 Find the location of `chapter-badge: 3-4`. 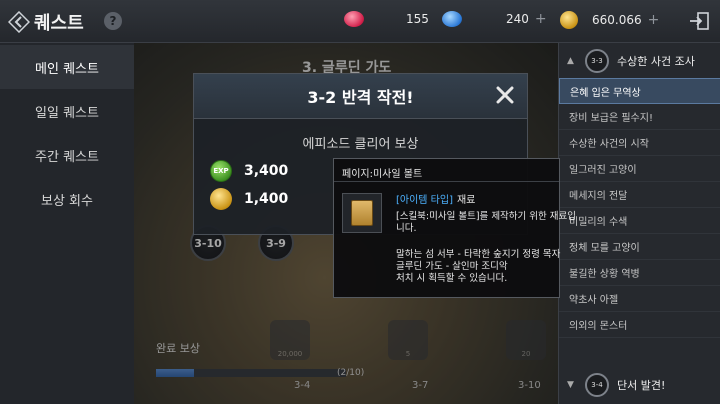

chapter-badge: 3-4 is located at coordinates (597, 385).